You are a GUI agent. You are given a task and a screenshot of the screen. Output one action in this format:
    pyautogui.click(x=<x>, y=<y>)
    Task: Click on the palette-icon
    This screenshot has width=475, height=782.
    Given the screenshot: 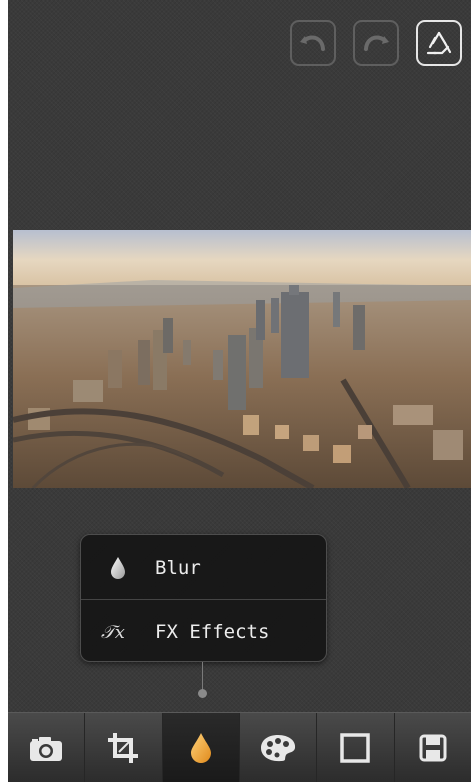 What is the action you would take?
    pyautogui.click(x=278, y=747)
    